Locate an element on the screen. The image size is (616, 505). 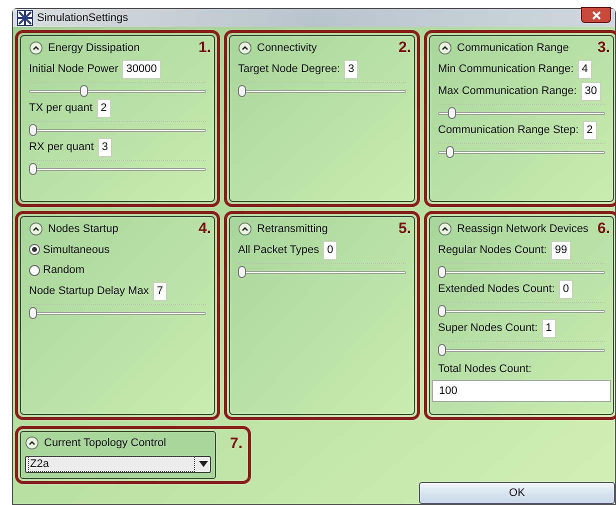
field-label: TX per quant is located at coordinates (61, 108).